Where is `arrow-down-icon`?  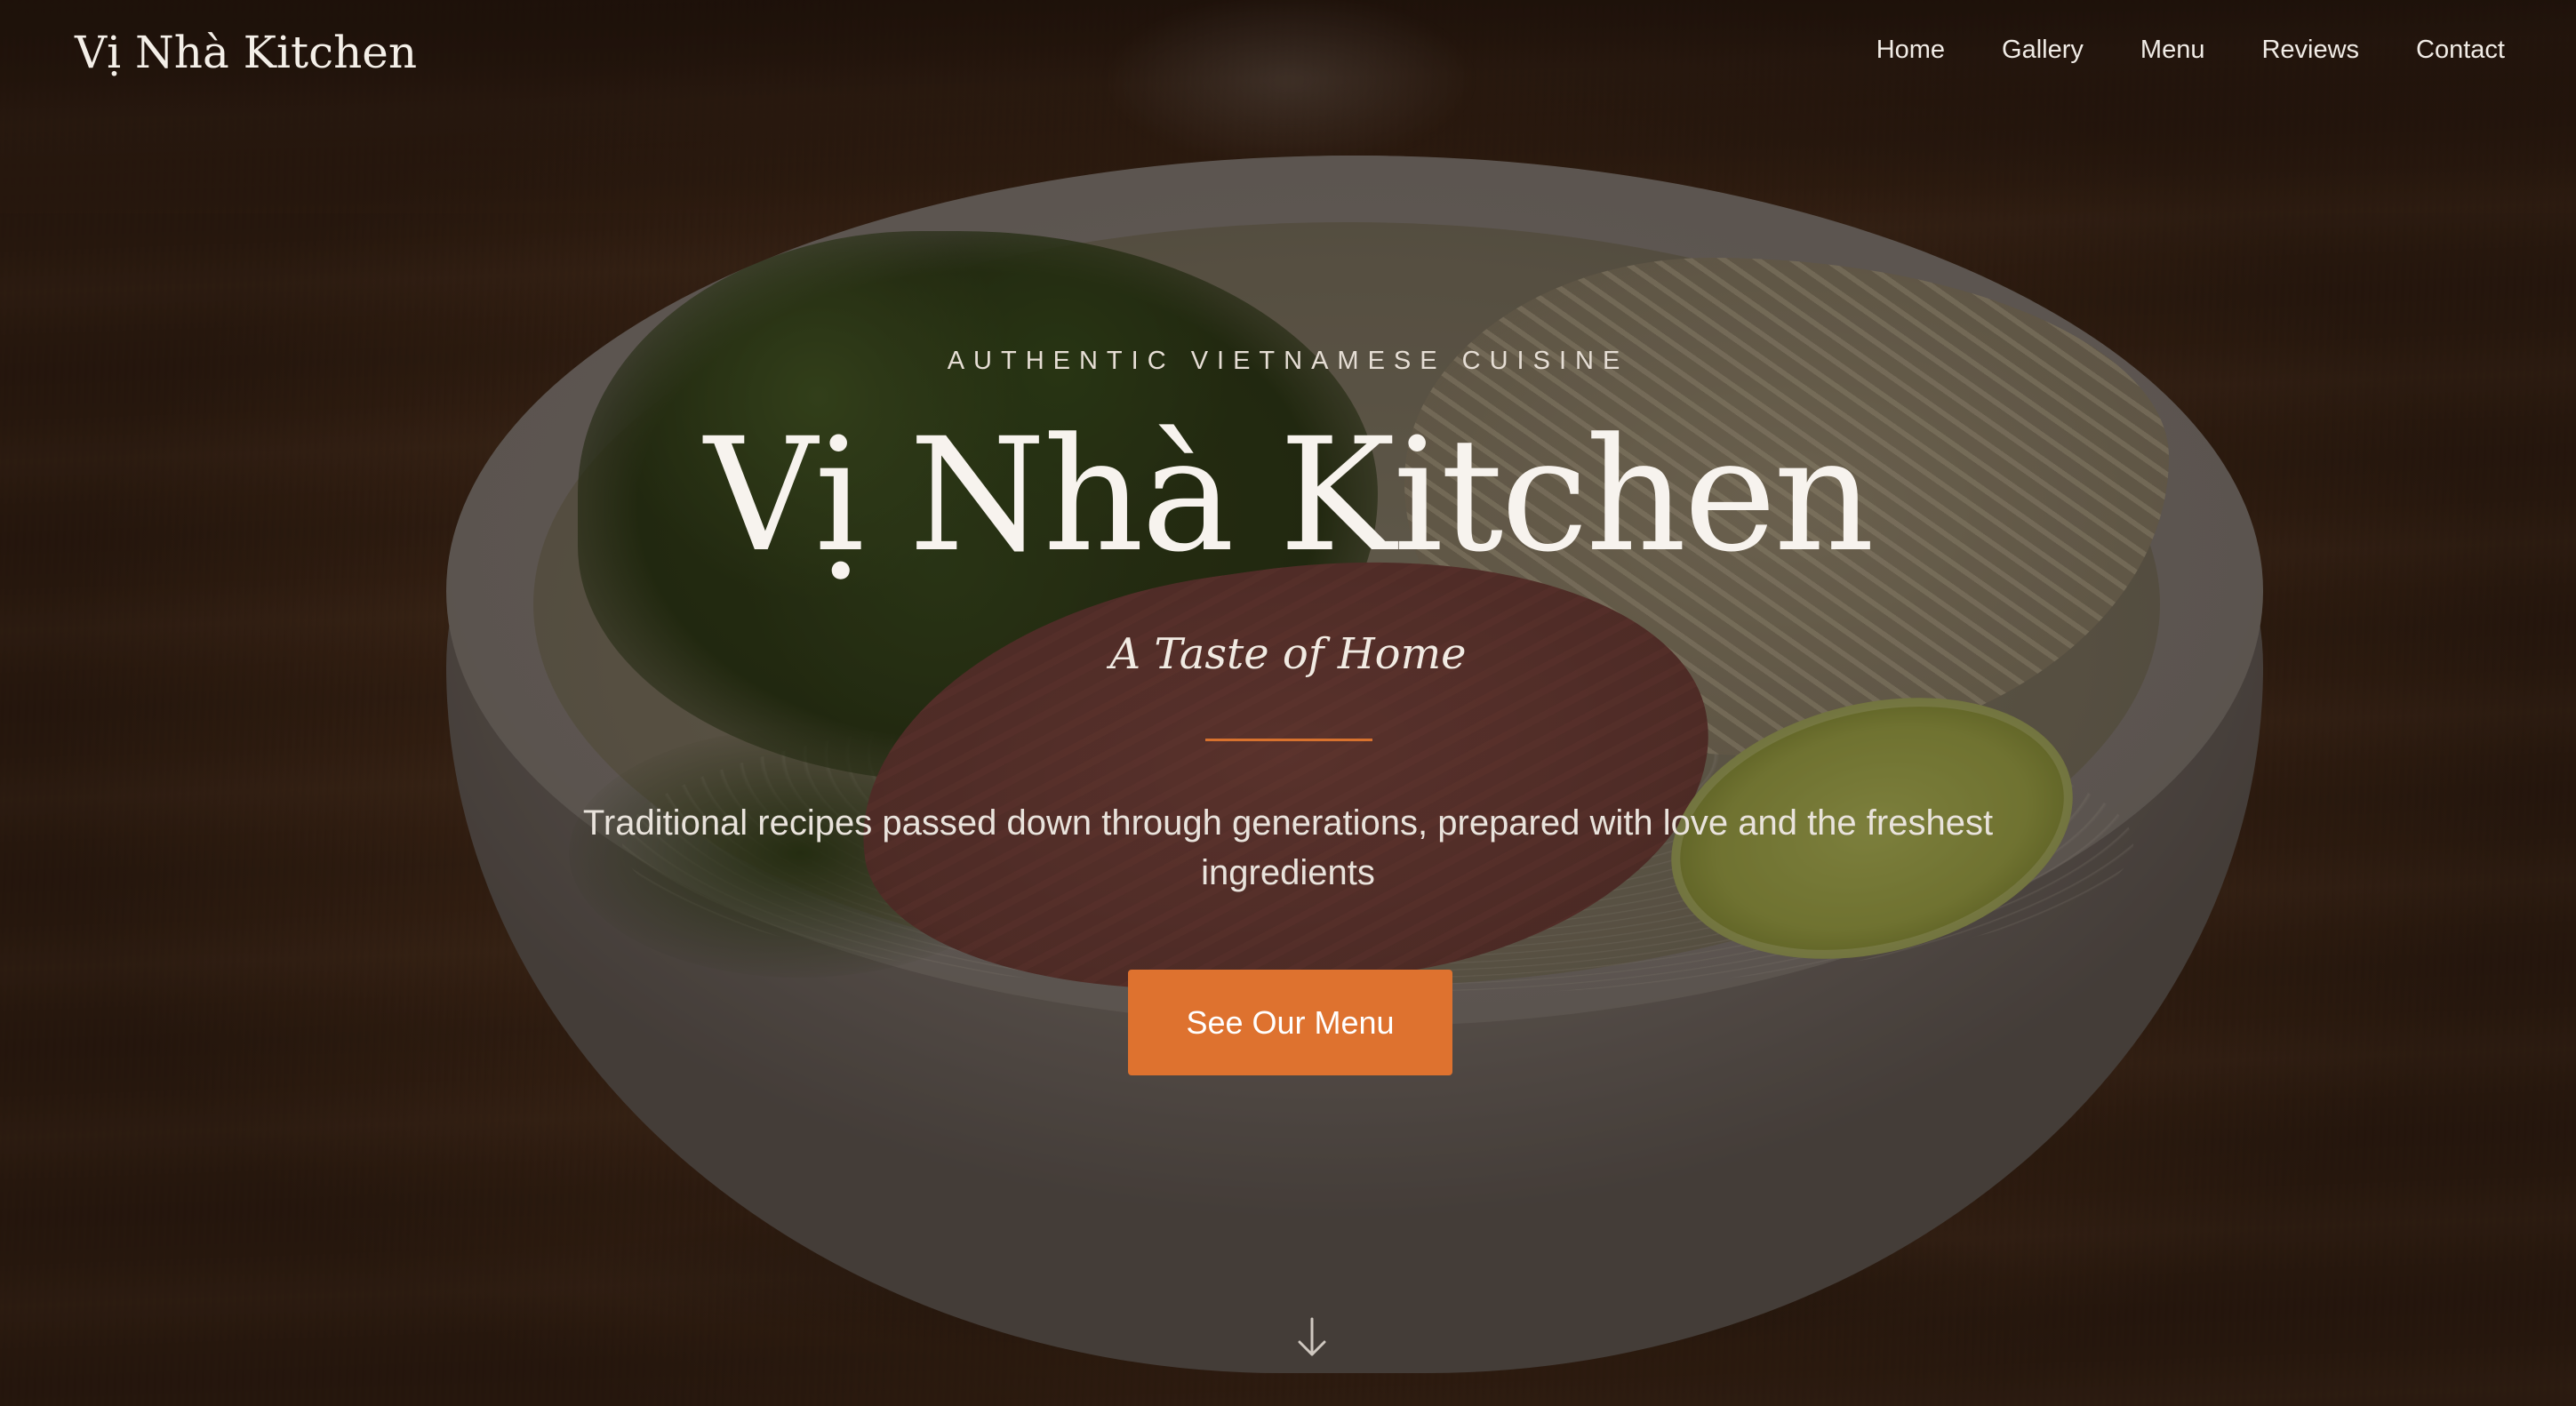
arrow-down-icon is located at coordinates (1312, 1337).